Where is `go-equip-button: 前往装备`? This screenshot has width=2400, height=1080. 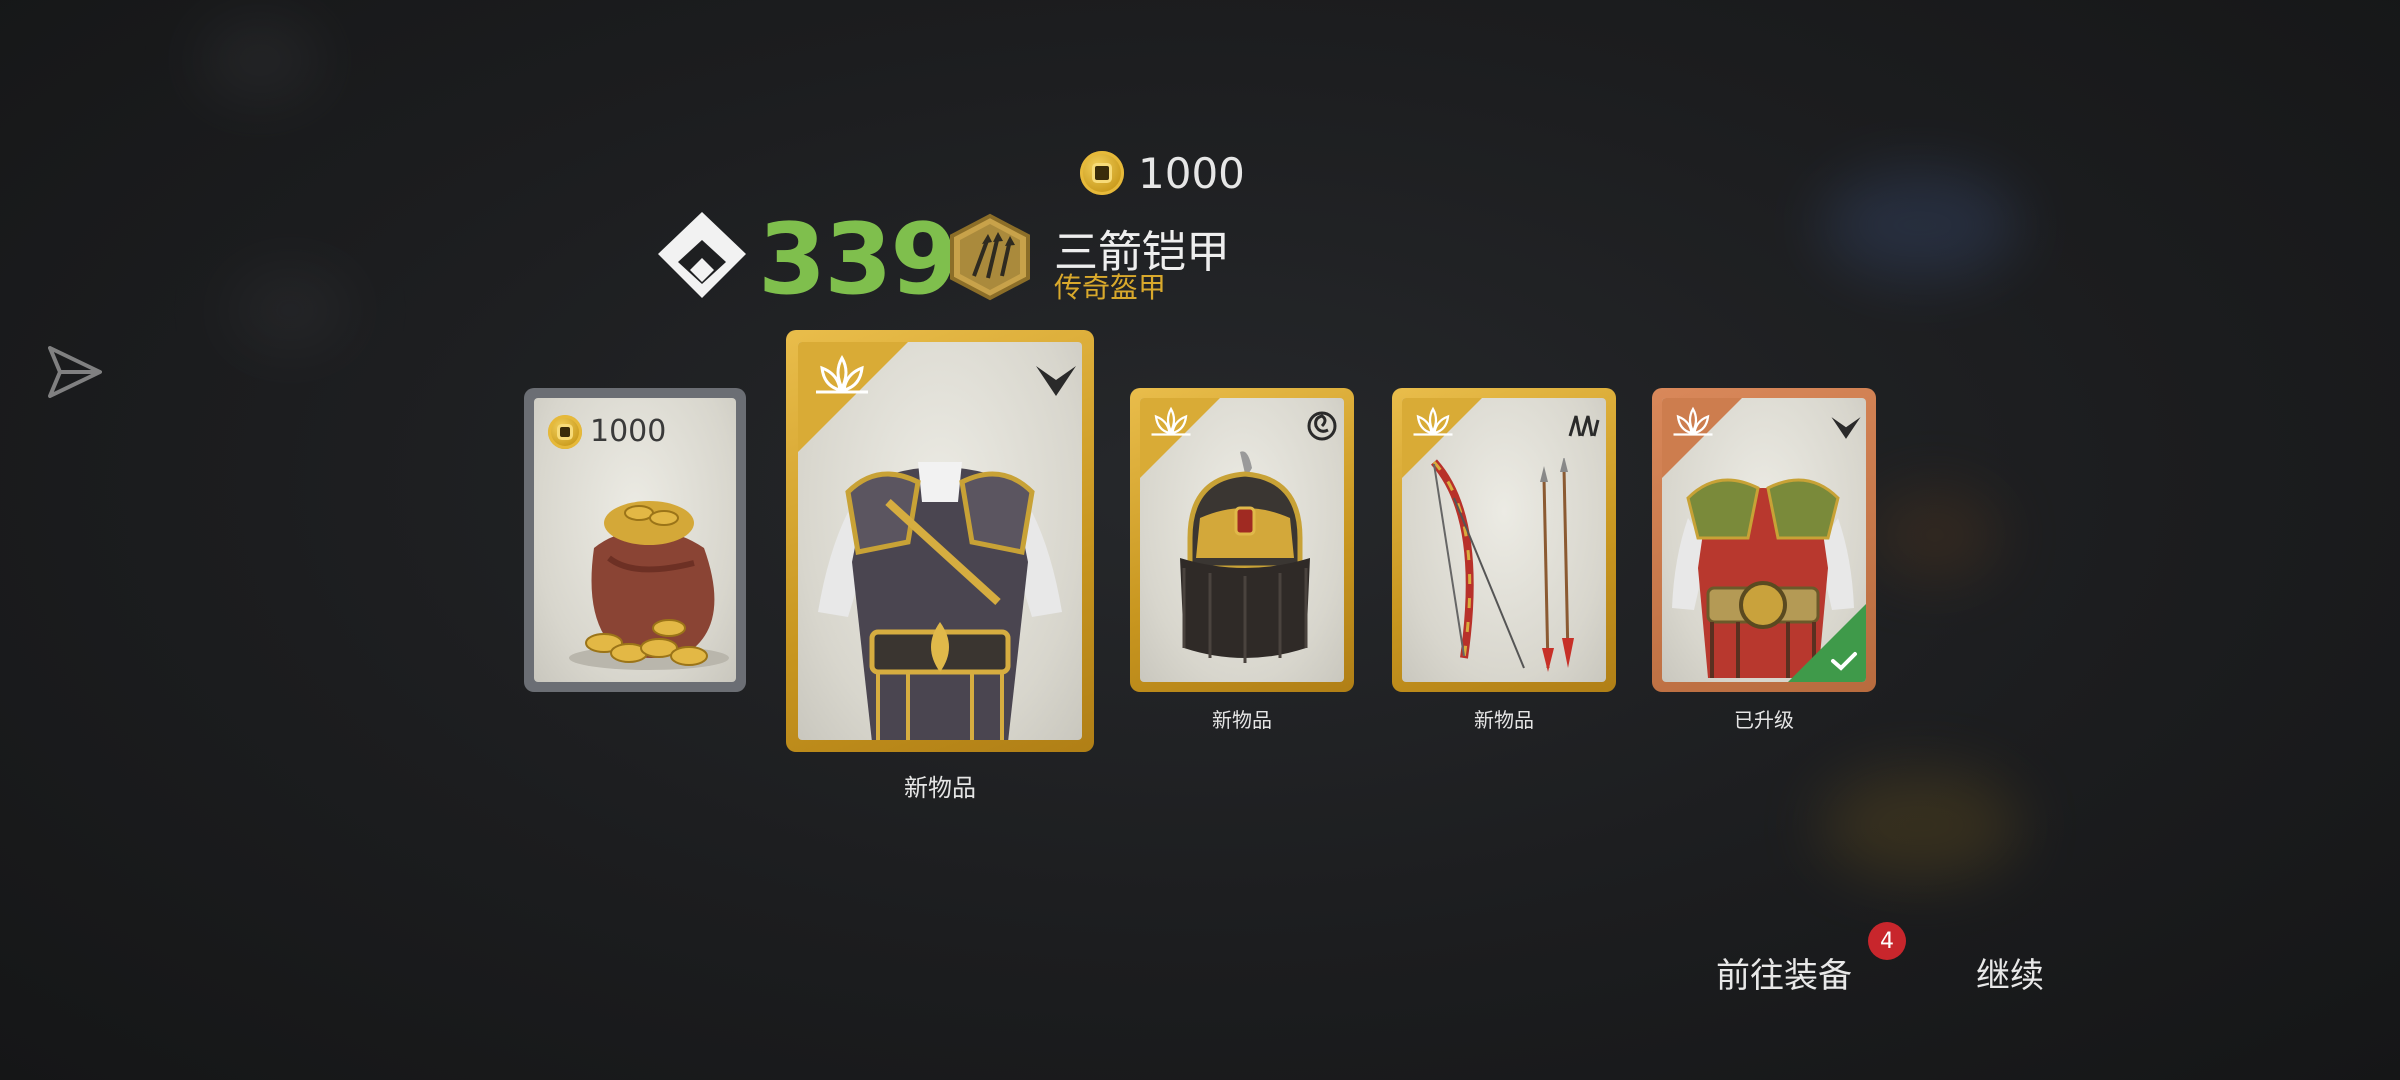
go-equip-button: 前往装备 is located at coordinates (1784, 972).